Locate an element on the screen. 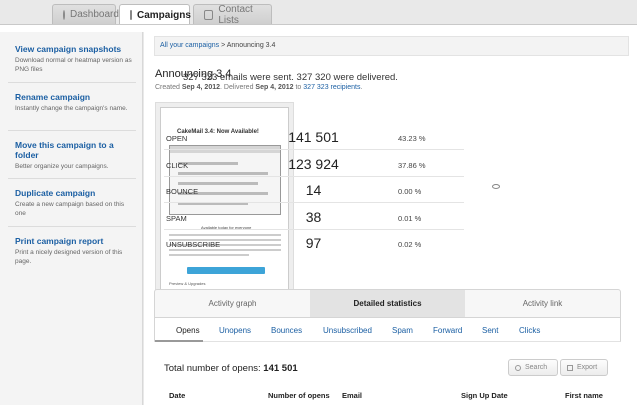  stat-percent: 43.23 % is located at coordinates (412, 138).